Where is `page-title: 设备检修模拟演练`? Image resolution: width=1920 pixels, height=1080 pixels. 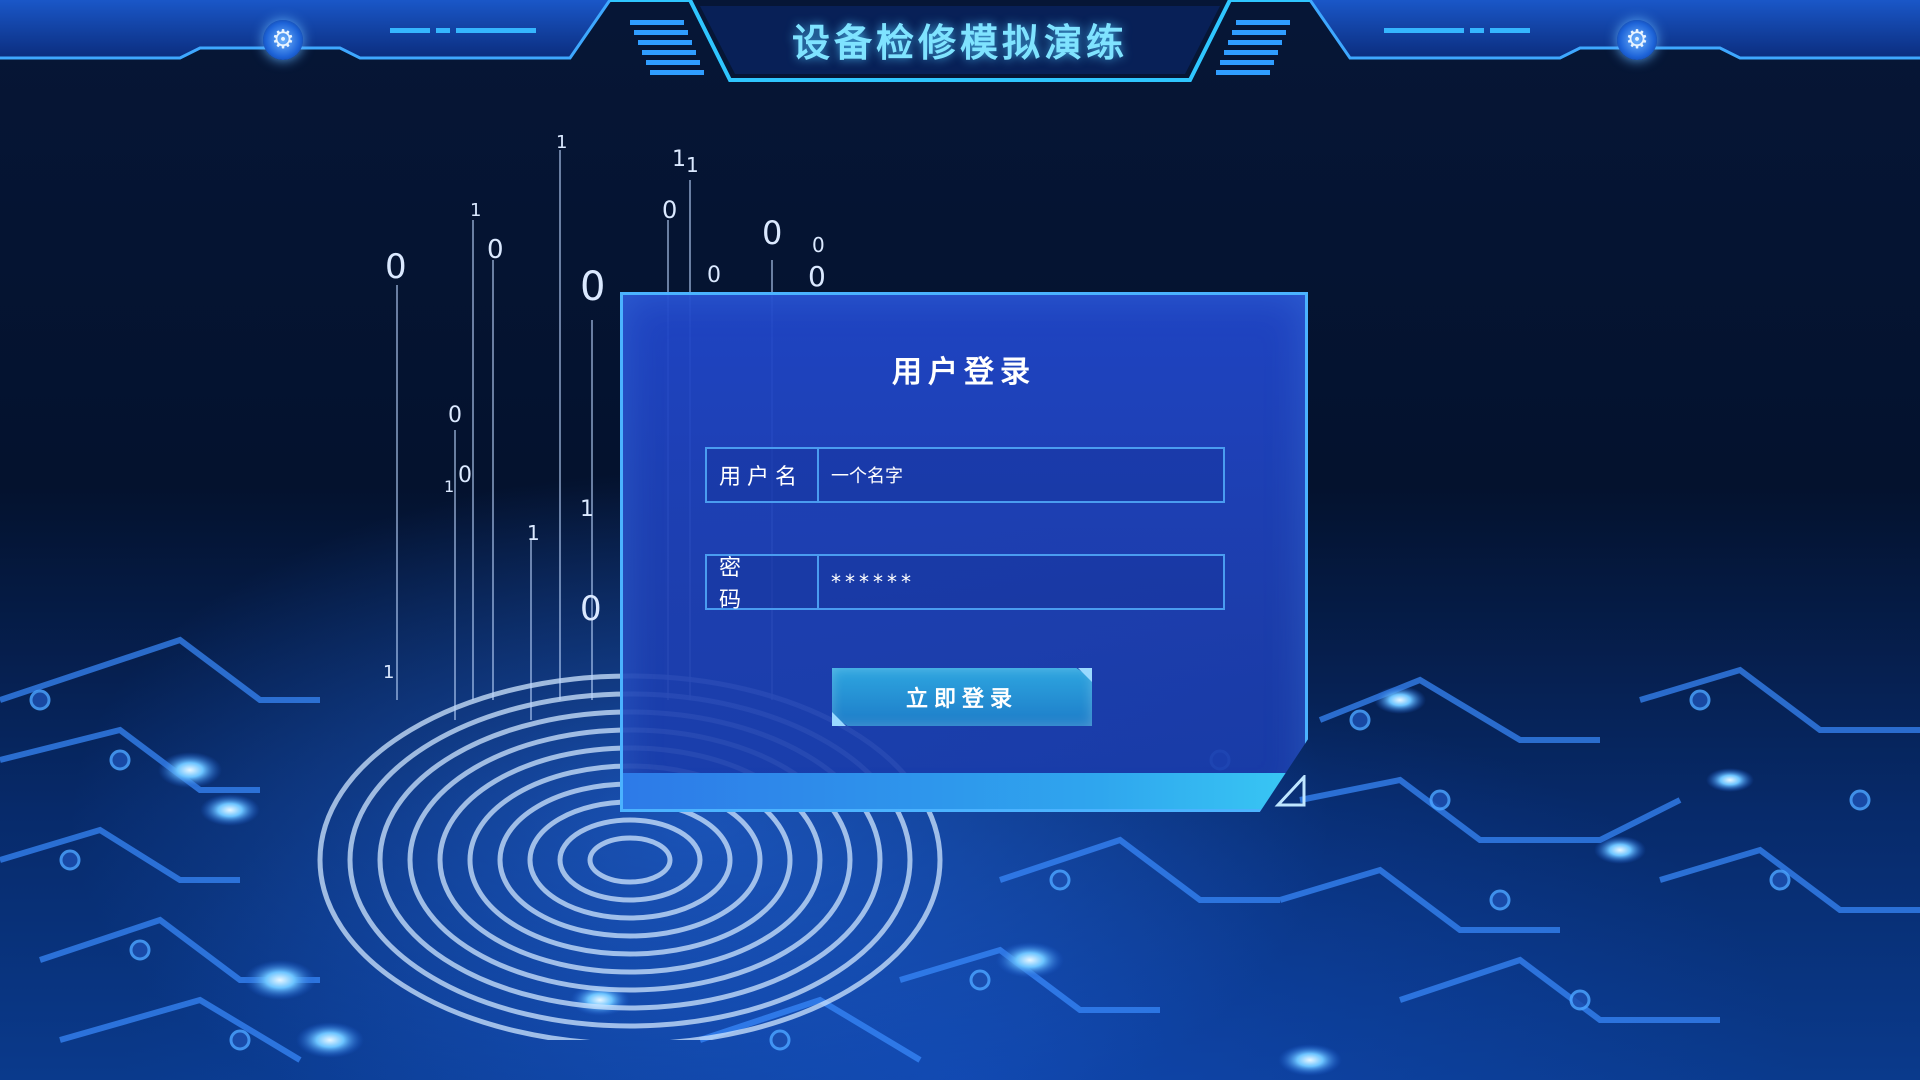
page-title: 设备检修模拟演练 is located at coordinates (960, 43).